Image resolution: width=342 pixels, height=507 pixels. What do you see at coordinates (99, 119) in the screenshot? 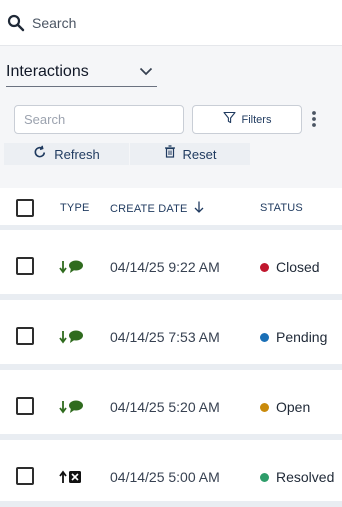
I see `search-input` at bounding box center [99, 119].